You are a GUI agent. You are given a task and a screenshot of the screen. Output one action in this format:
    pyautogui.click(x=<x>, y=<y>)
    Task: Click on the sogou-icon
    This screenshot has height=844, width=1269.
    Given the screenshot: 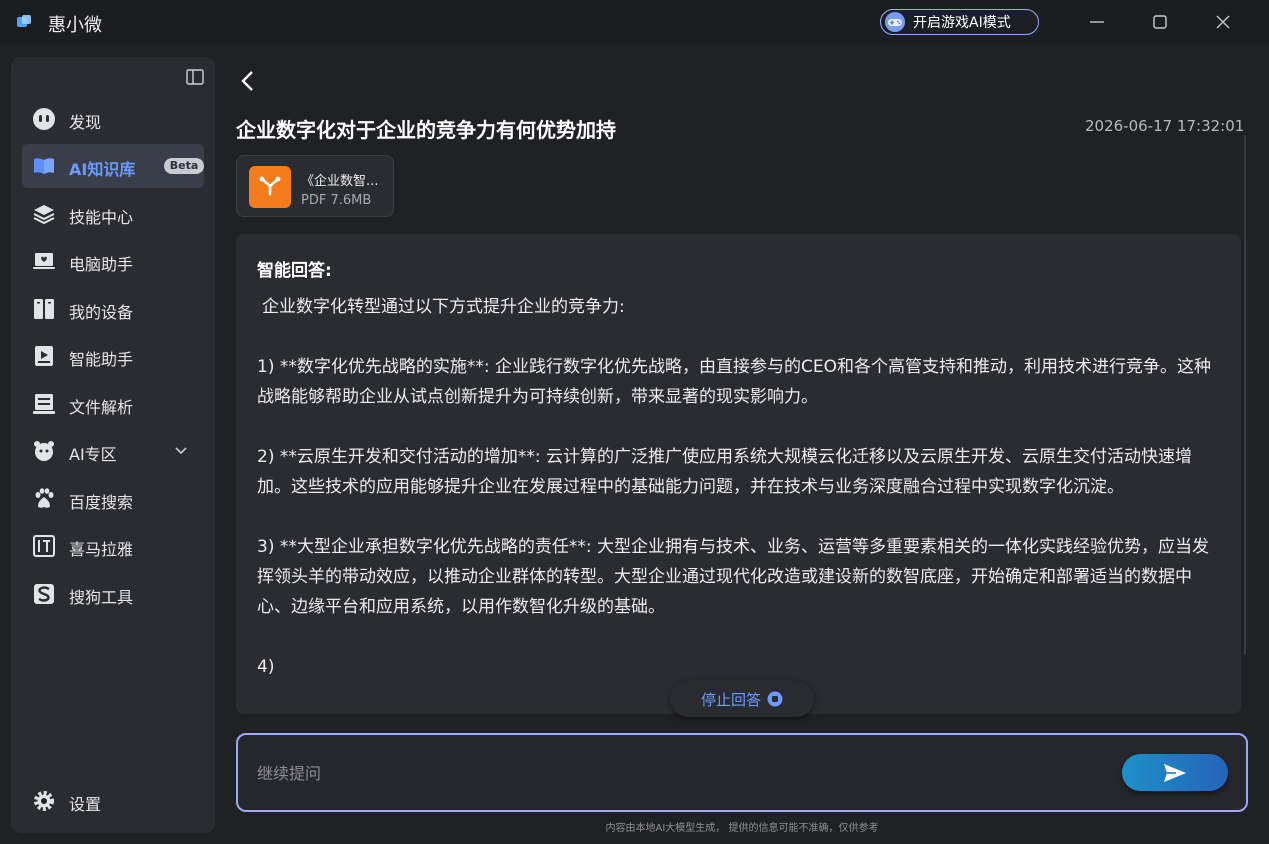 What is the action you would take?
    pyautogui.click(x=44, y=594)
    